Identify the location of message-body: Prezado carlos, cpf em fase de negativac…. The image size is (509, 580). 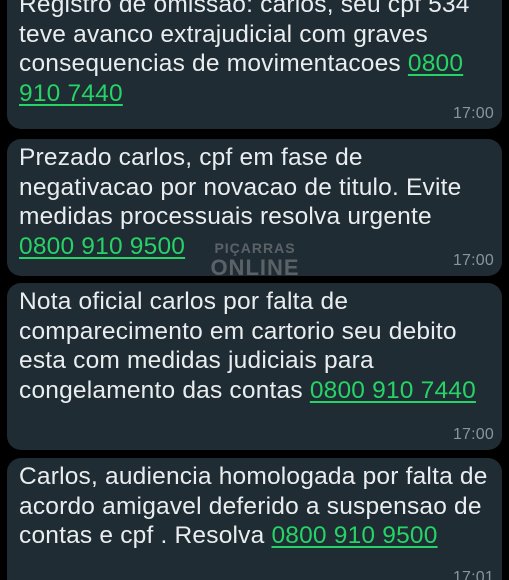
(240, 187).